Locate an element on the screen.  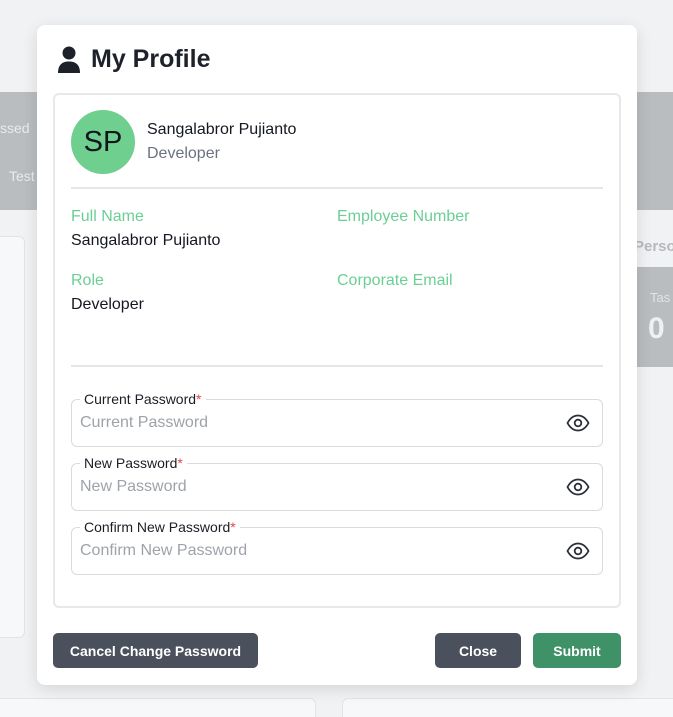
user-icon is located at coordinates (69, 59).